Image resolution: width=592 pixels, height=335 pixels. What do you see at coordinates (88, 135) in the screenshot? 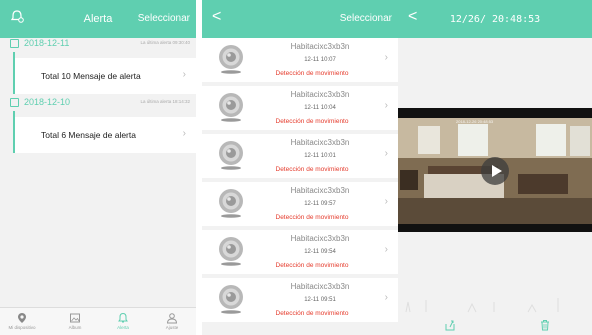
I see `alert-summary-text: Total 6 Mensaje de alerta` at bounding box center [88, 135].